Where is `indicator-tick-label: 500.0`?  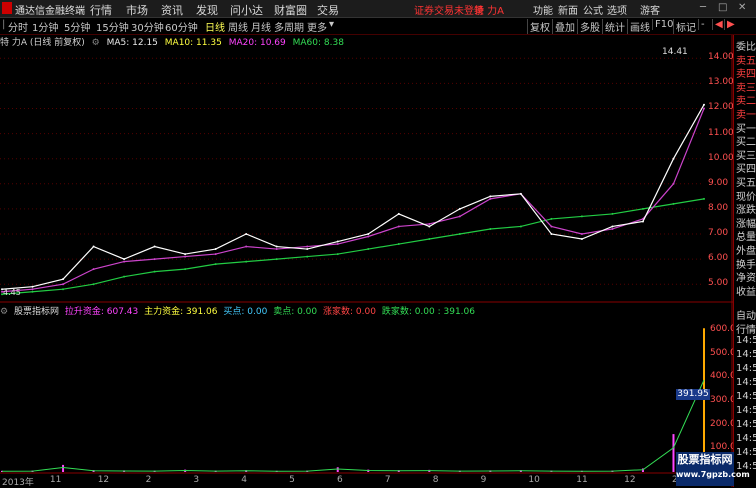 indicator-tick-label: 500.0 is located at coordinates (723, 352).